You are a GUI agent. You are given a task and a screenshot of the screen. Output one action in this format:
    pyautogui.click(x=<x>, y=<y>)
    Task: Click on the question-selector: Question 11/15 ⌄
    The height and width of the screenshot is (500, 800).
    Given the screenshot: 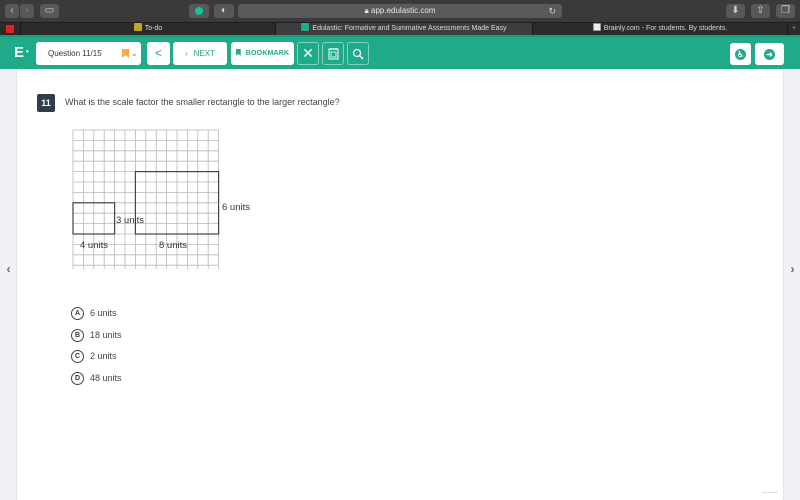 What is the action you would take?
    pyautogui.click(x=88, y=53)
    